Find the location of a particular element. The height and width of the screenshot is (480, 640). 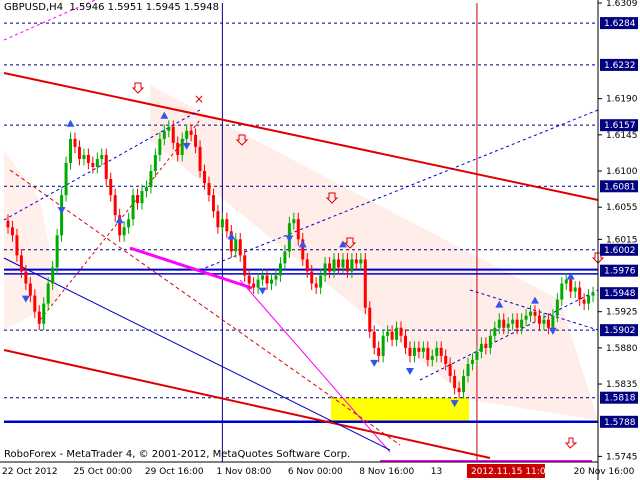

axis-tick-label: 1.6055 is located at coordinates (622, 208).